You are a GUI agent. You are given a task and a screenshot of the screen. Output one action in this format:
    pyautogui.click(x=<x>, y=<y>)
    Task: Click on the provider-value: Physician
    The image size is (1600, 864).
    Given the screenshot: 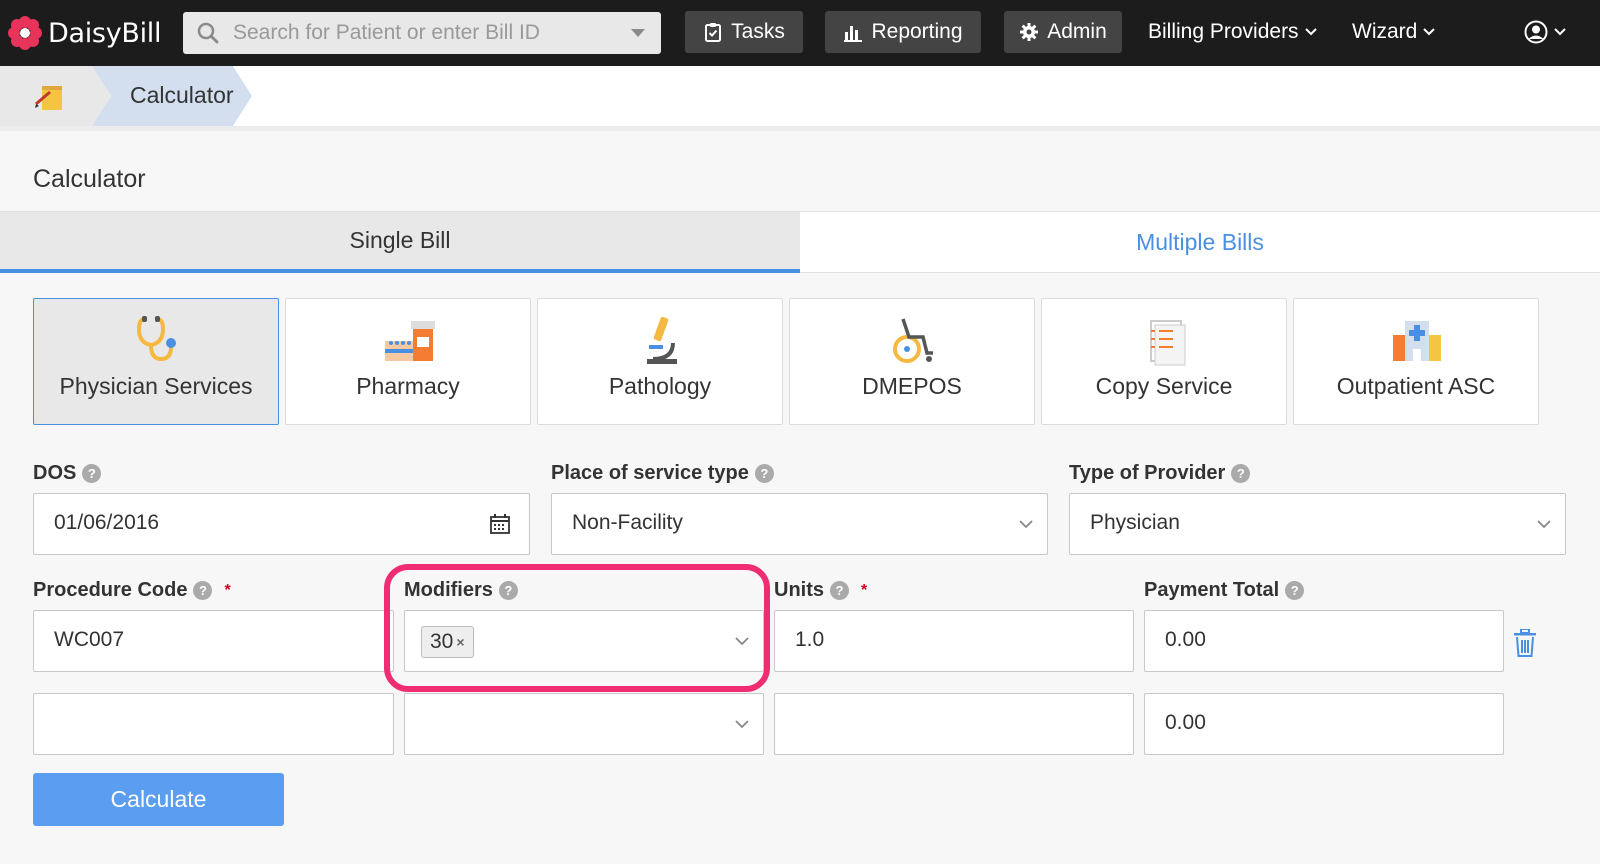 What is the action you would take?
    pyautogui.click(x=1135, y=522)
    